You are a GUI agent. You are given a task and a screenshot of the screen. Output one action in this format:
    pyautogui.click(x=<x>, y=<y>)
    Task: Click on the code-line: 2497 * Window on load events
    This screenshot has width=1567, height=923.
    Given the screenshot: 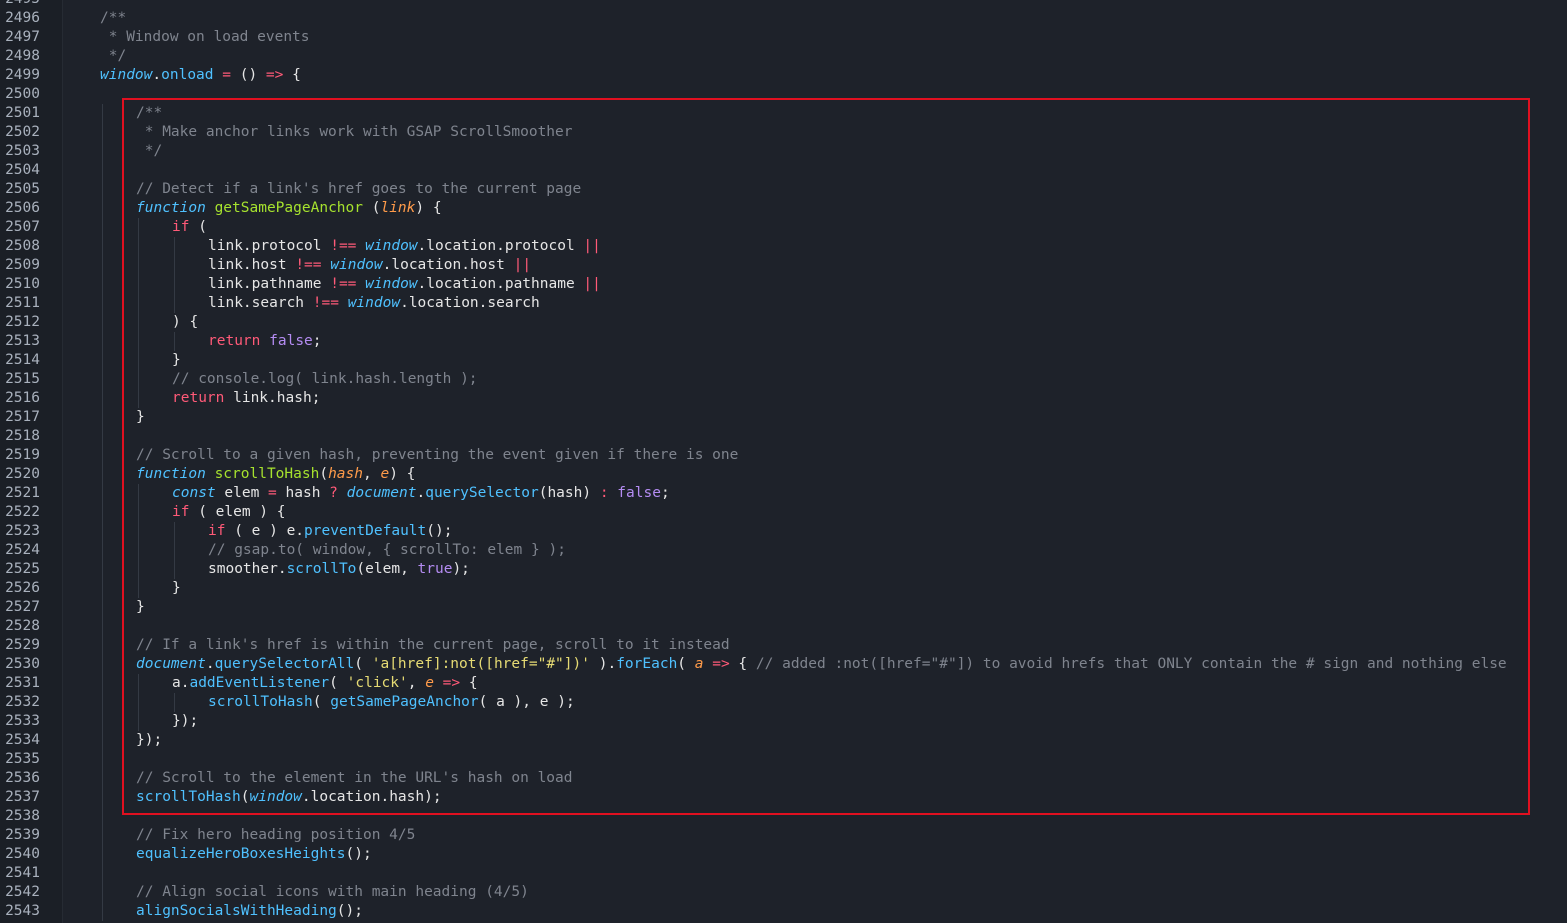 What is the action you would take?
    pyautogui.click(x=783, y=37)
    